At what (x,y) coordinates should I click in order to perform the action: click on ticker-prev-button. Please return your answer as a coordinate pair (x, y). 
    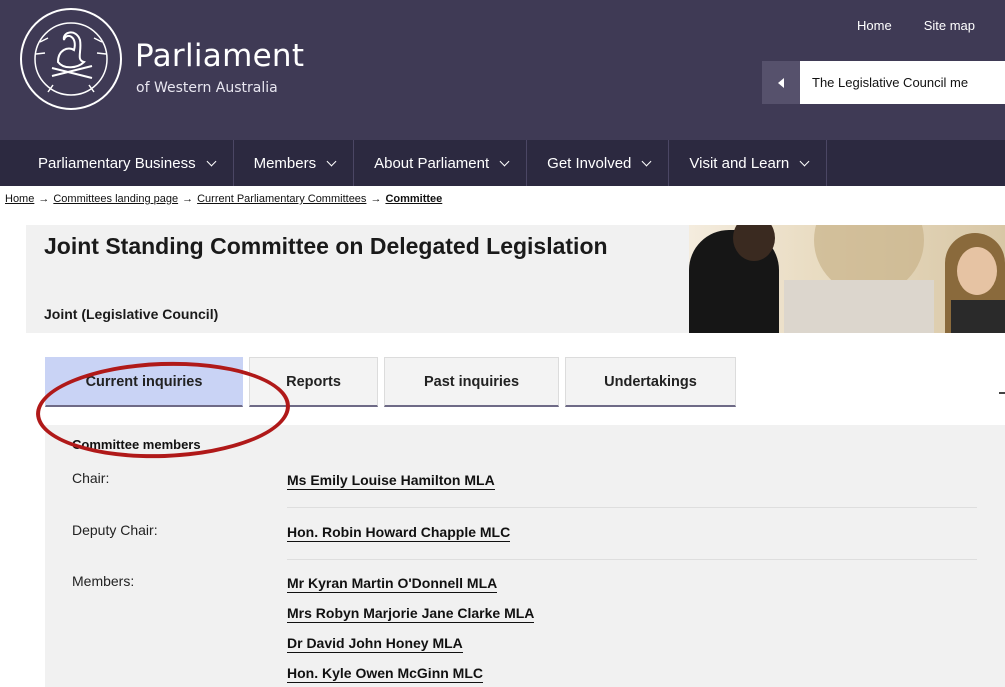
    Looking at the image, I should click on (781, 82).